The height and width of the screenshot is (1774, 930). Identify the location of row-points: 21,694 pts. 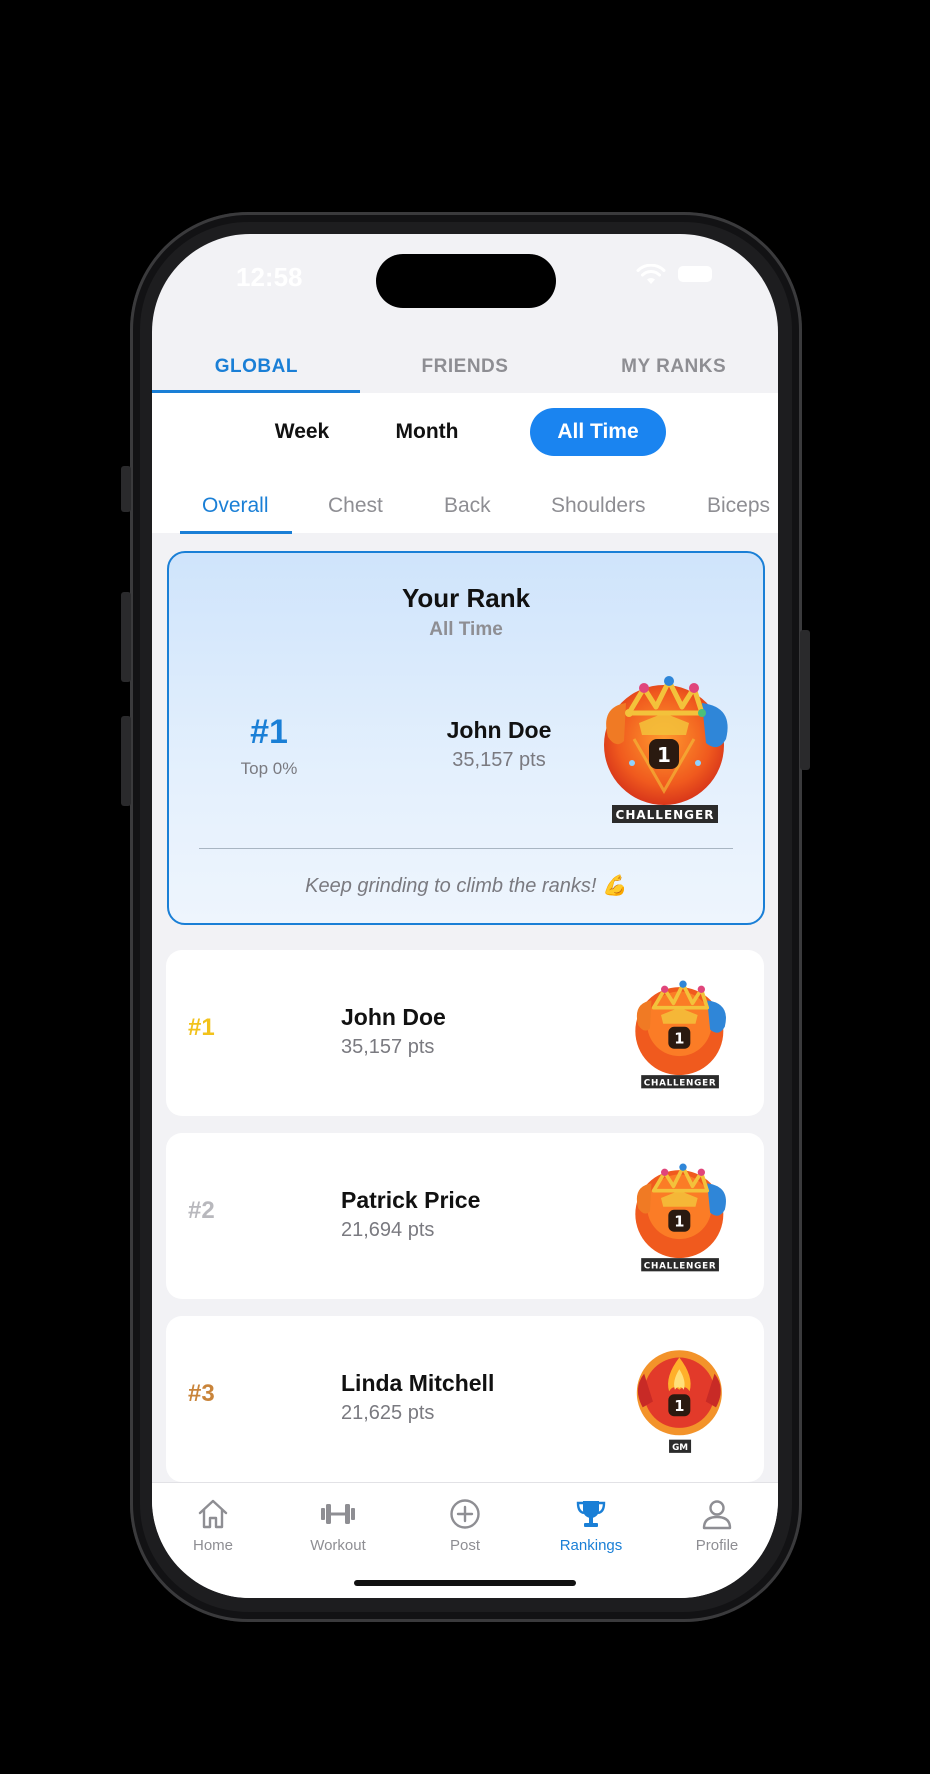
(388, 1230).